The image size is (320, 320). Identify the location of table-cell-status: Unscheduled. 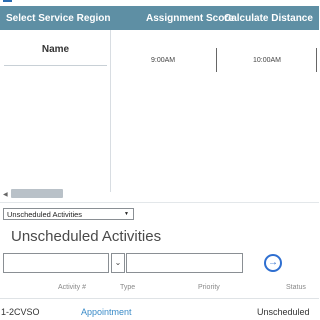
(283, 312).